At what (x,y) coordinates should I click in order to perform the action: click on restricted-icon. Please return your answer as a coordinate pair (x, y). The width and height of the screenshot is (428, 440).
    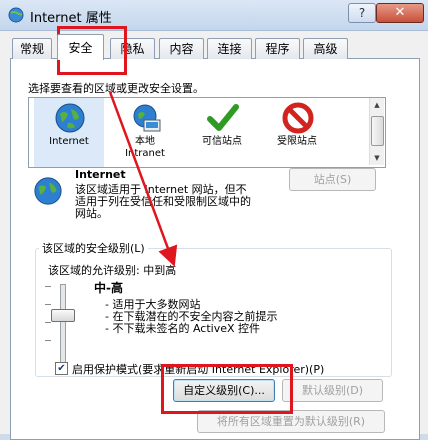
    Looking at the image, I should click on (298, 118).